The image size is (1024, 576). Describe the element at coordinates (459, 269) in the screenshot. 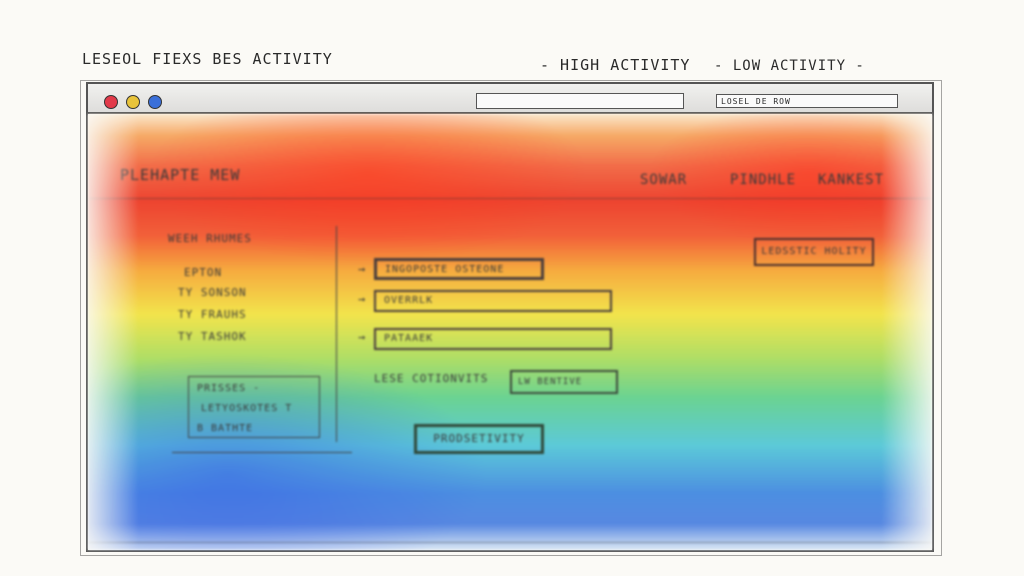

I see `primary-action-button: INGOPOSTE OSTEONE` at that location.